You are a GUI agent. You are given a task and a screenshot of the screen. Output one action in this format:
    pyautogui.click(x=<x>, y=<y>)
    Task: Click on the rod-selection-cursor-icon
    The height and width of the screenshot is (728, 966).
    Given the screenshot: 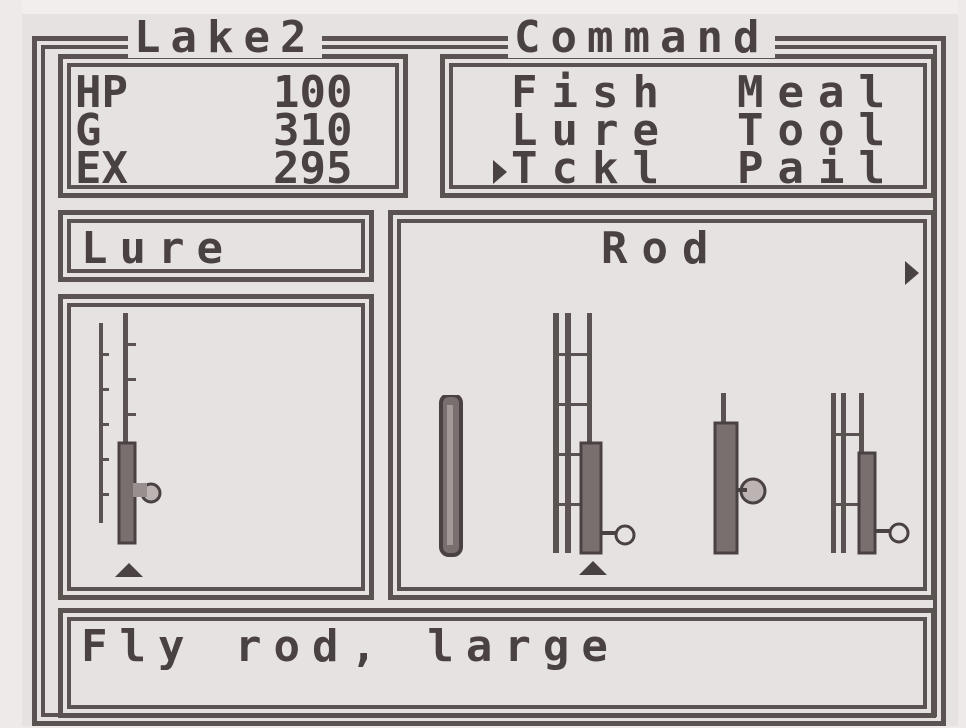 What is the action you would take?
    pyautogui.click(x=593, y=568)
    